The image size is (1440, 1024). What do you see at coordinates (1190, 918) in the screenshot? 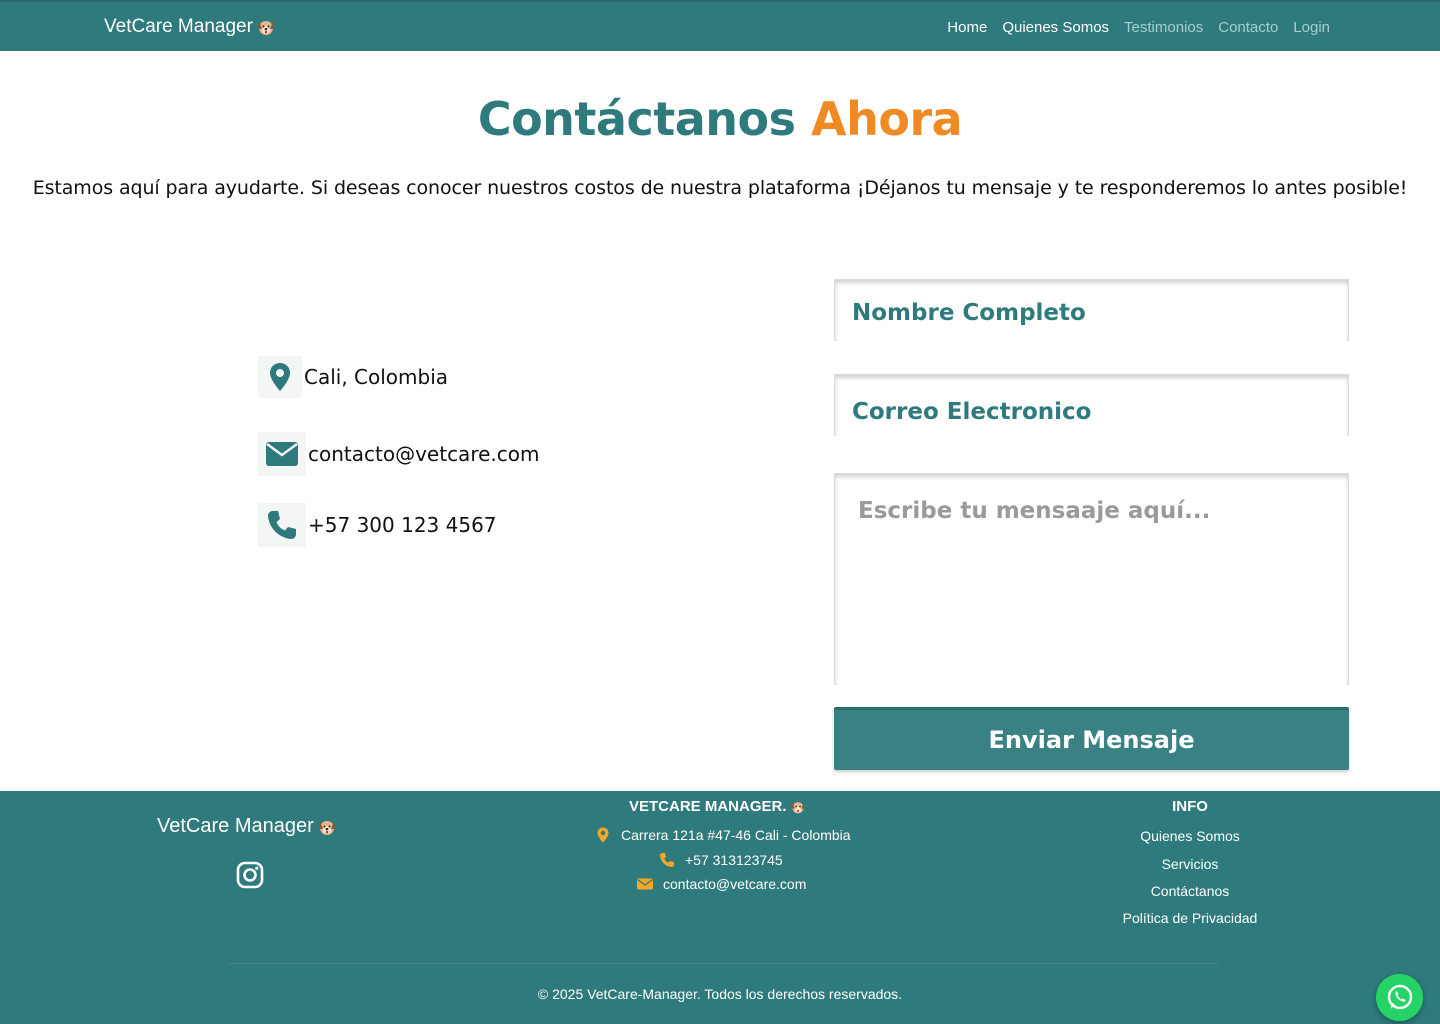
I see `footer-link-privacidad: Política de Privacidad` at bounding box center [1190, 918].